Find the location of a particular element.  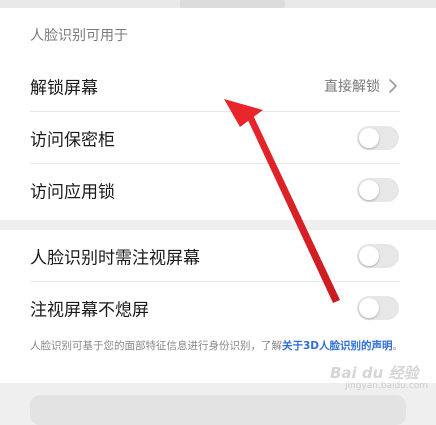

require-gaze-row: 人脸识别时需注视屏幕 is located at coordinates (218, 256).